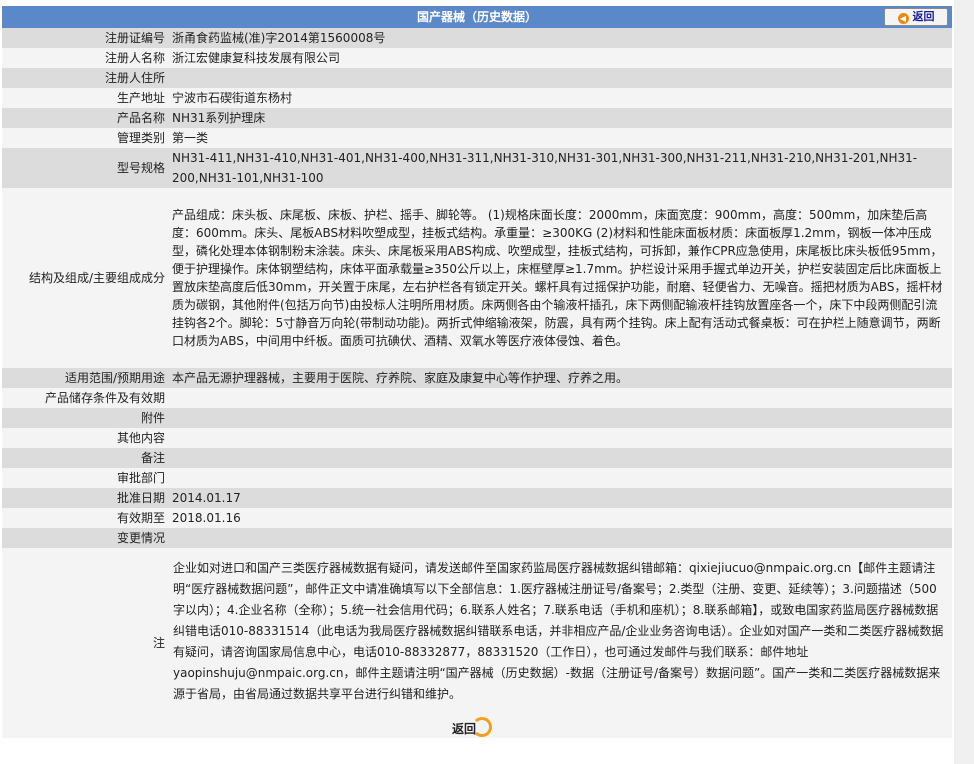 This screenshot has width=974, height=764. I want to click on table-row: 备注, so click(477, 458).